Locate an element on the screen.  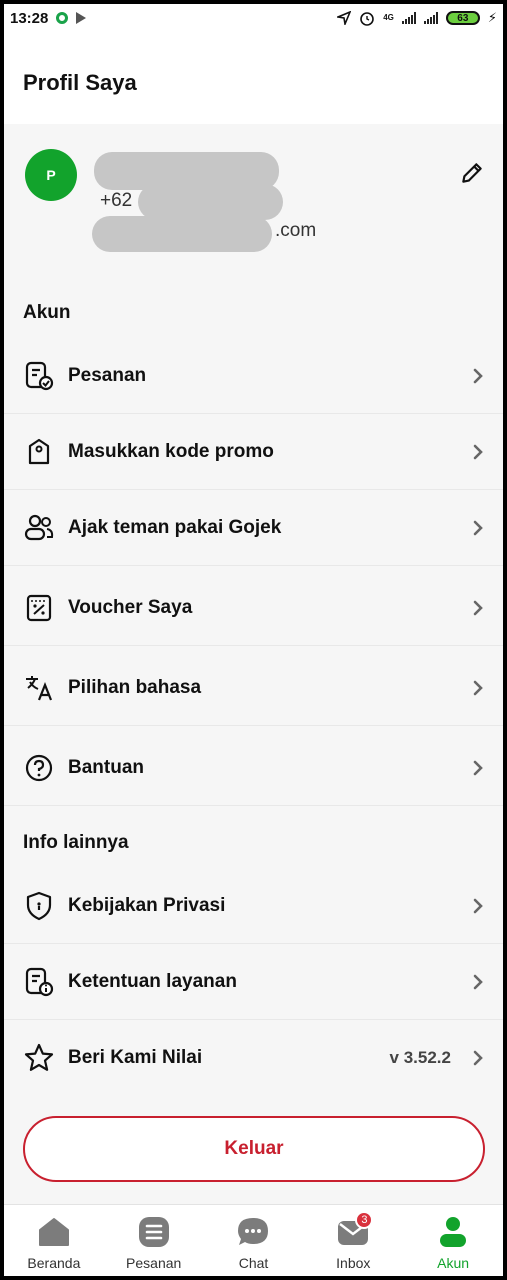
nav-item-home: Beranda is located at coordinates (54, 1240).